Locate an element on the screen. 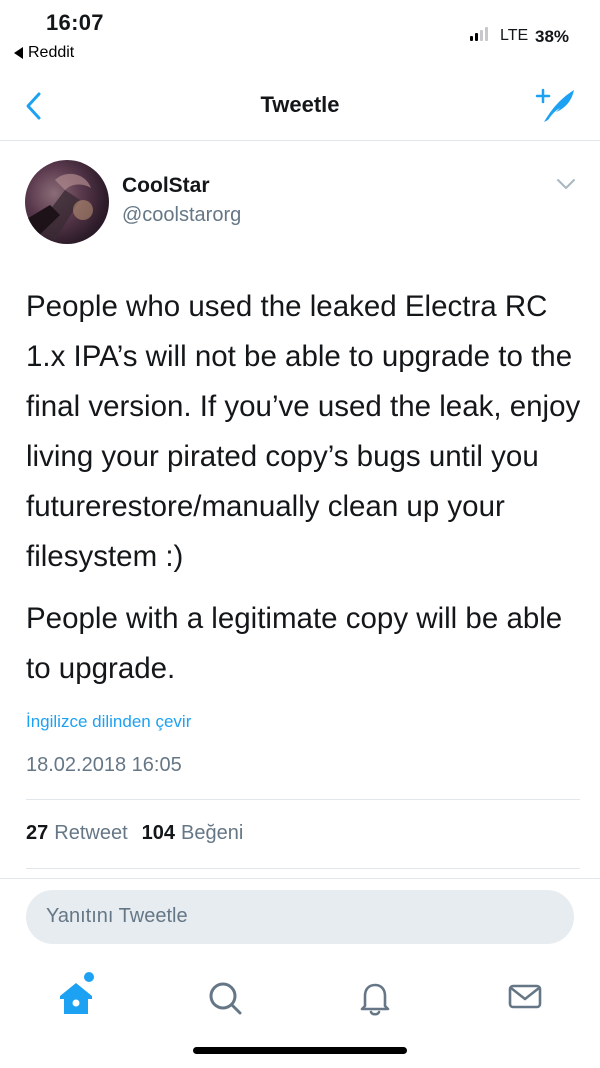 Image resolution: width=600 pixels, height=1068 pixels. reply-input: Yanıtını Tweetle is located at coordinates (300, 917).